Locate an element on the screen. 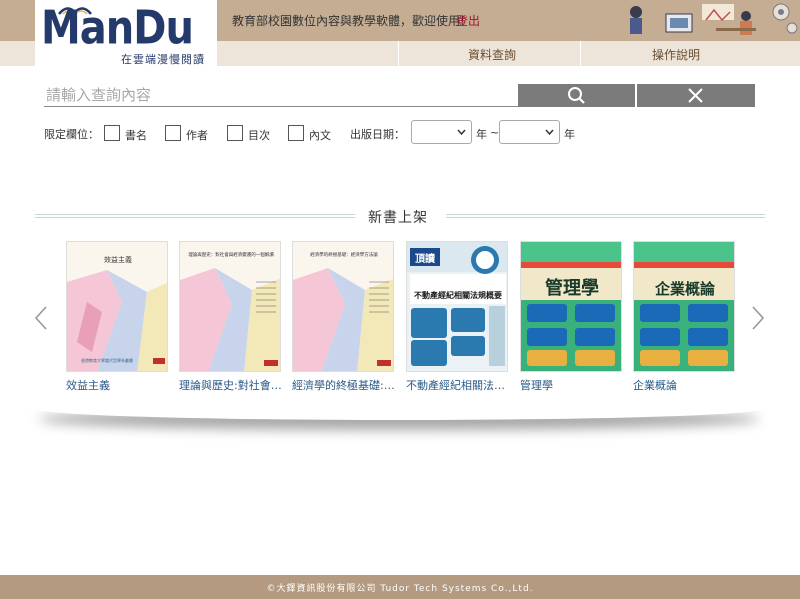 This screenshot has height=599, width=800. book-cover: 效益主義 香港教育大學當代哲學系叢書 is located at coordinates (117, 306).